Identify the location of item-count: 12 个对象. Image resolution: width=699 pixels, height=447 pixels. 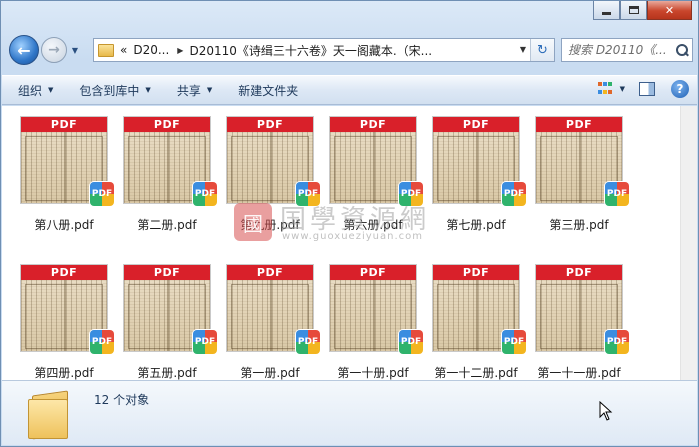
(122, 400).